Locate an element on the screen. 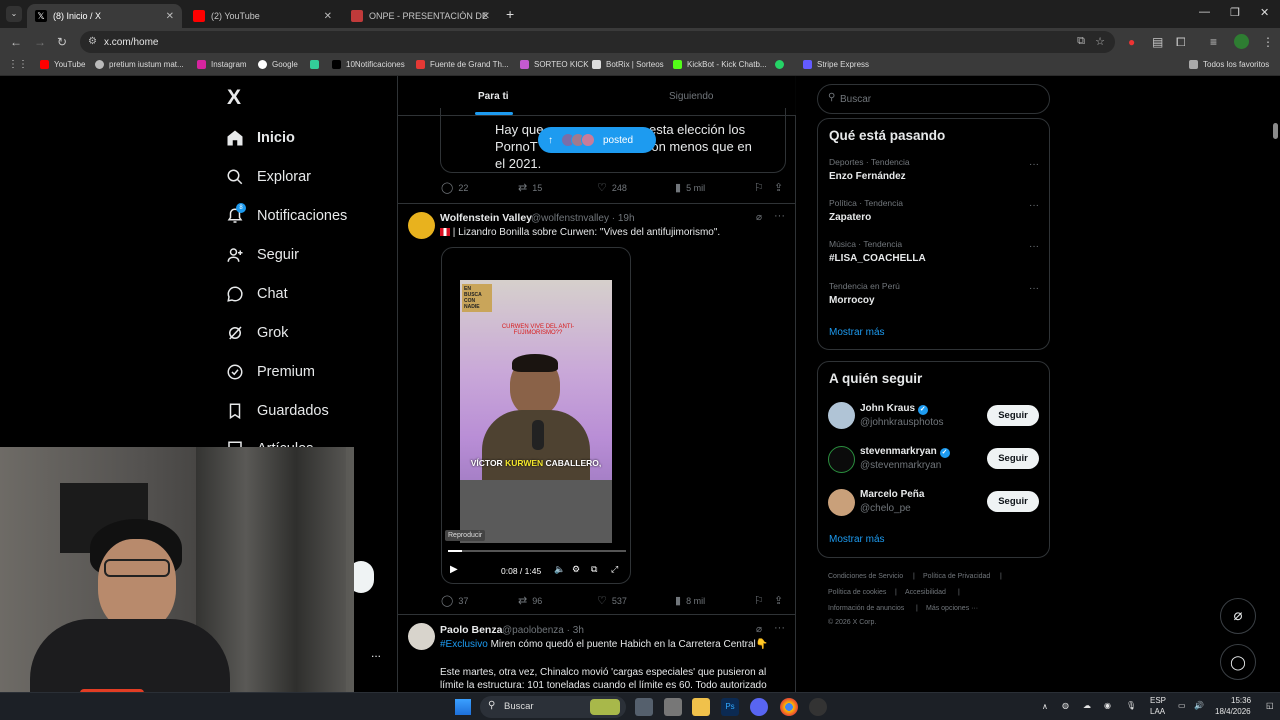 The height and width of the screenshot is (720, 1280). close-window-icon: ✕ is located at coordinates (1264, 12).